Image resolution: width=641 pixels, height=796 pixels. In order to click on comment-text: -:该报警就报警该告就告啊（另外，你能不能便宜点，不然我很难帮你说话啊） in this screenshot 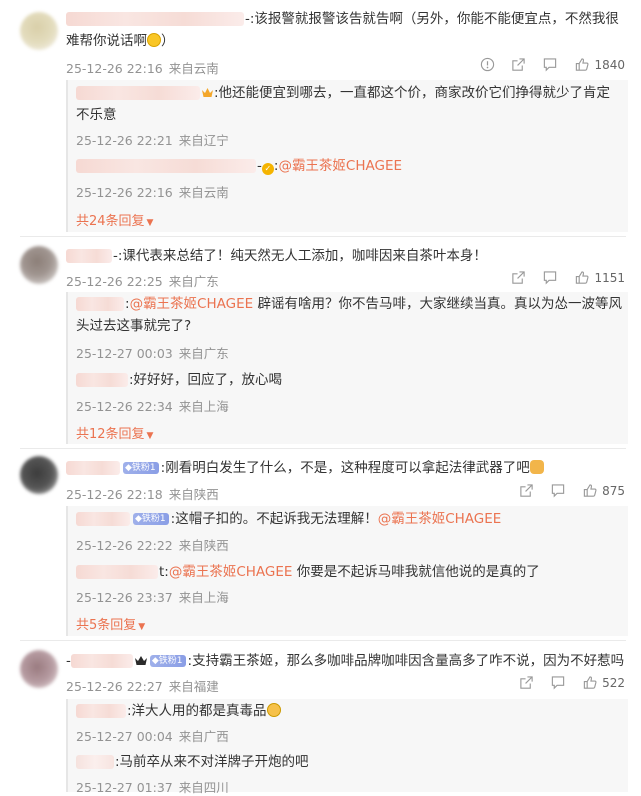, I will do `click(342, 30)`.